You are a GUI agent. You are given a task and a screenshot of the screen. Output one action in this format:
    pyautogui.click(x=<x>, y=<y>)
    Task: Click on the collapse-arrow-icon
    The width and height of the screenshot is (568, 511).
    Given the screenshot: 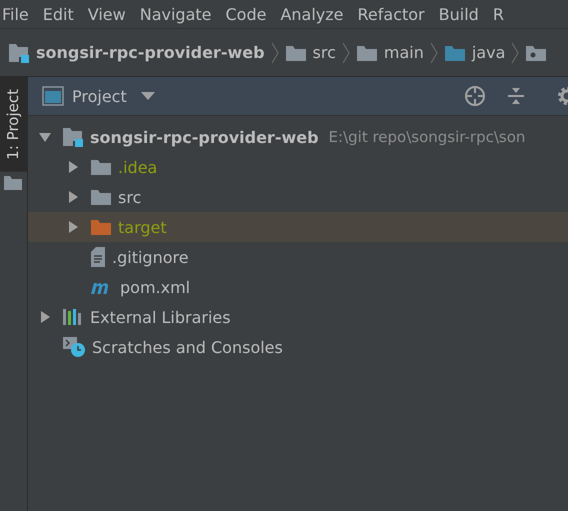 What is the action you would take?
    pyautogui.click(x=45, y=137)
    